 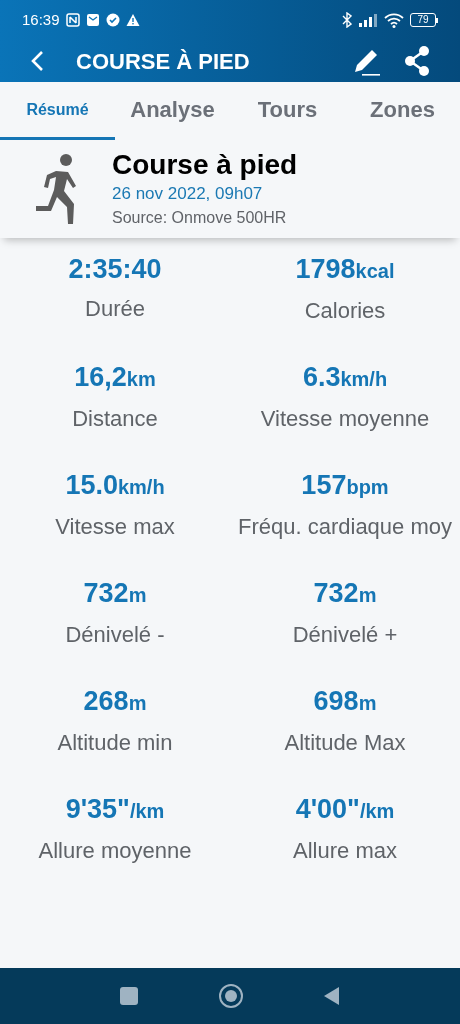 I want to click on home-button, so click(x=231, y=996).